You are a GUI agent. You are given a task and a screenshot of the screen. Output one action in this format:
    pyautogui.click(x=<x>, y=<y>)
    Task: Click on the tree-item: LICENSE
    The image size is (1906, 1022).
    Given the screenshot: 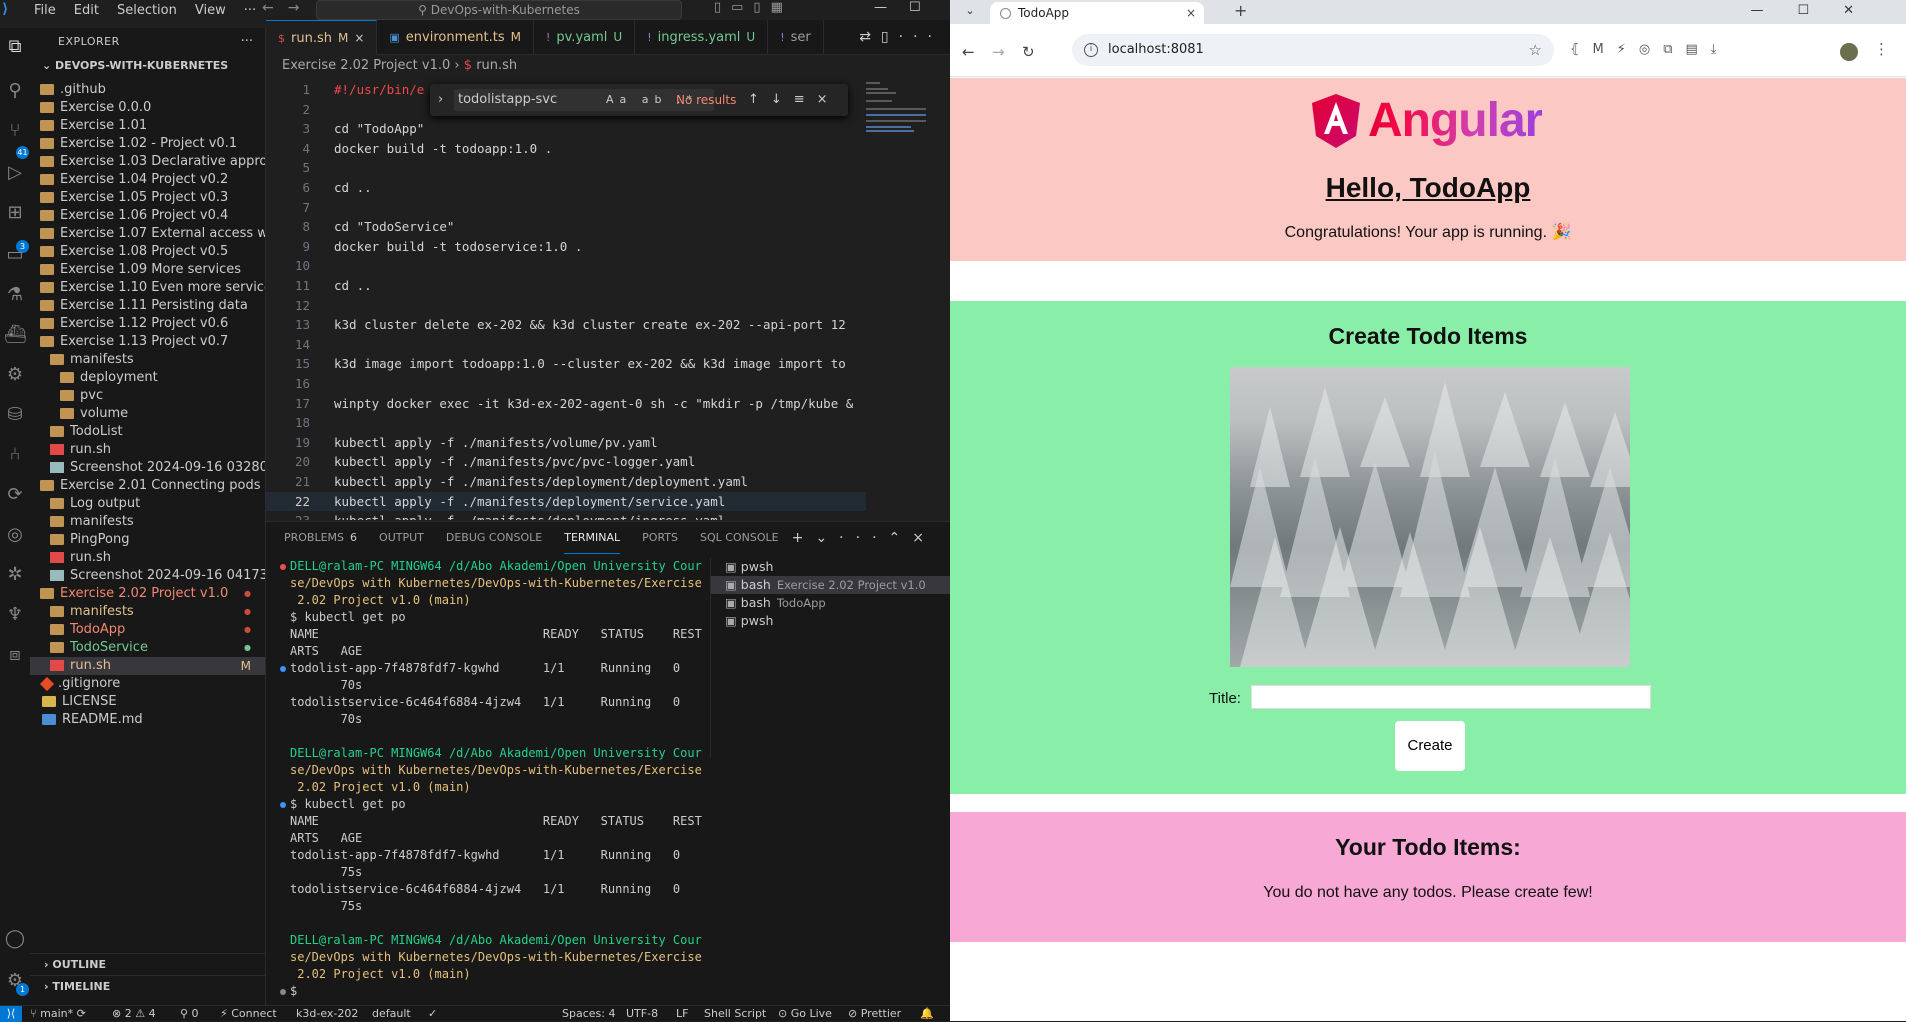 What is the action you would take?
    pyautogui.click(x=147, y=702)
    